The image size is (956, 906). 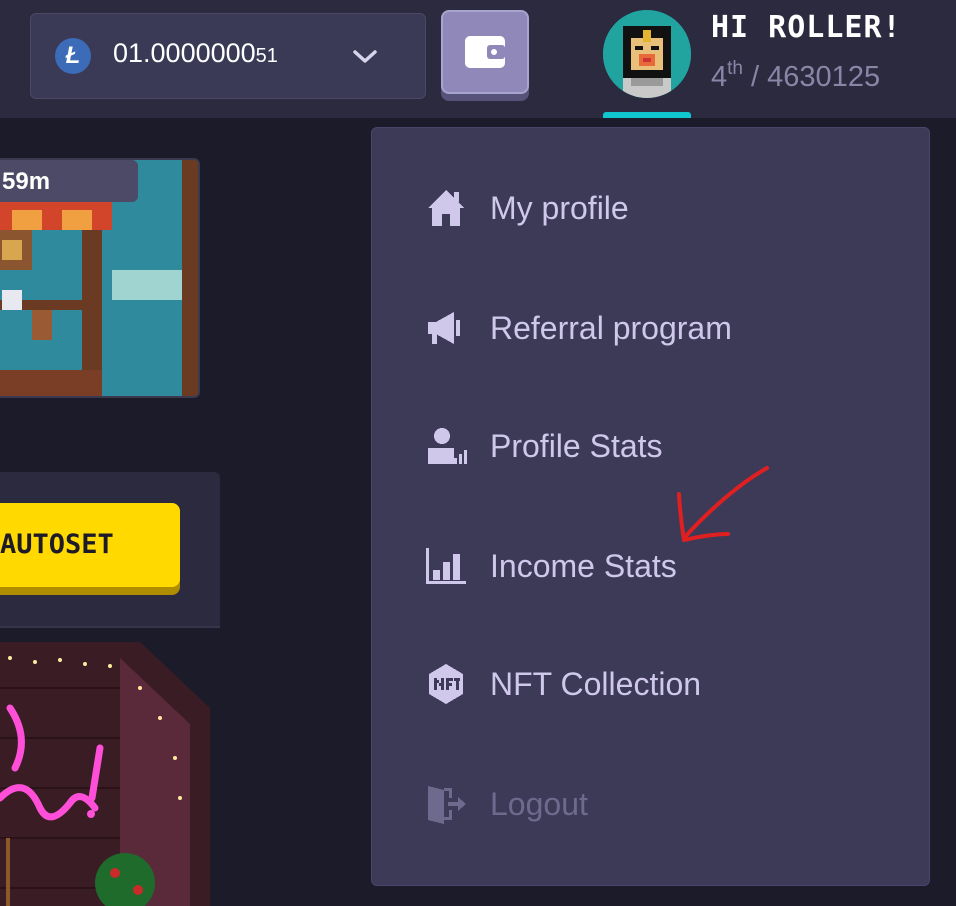 I want to click on autoset-button: AUTOSET, so click(x=90, y=545).